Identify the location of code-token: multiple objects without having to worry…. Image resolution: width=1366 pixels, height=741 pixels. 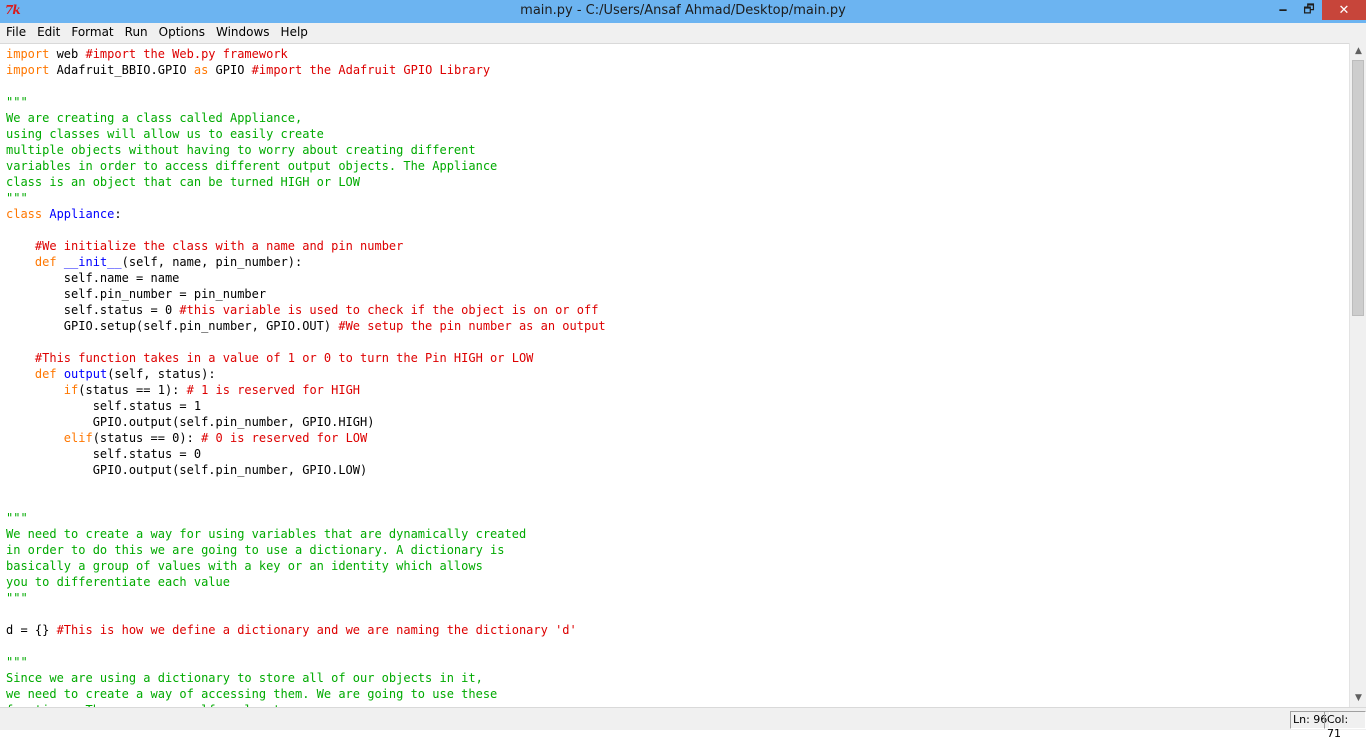
(241, 150).